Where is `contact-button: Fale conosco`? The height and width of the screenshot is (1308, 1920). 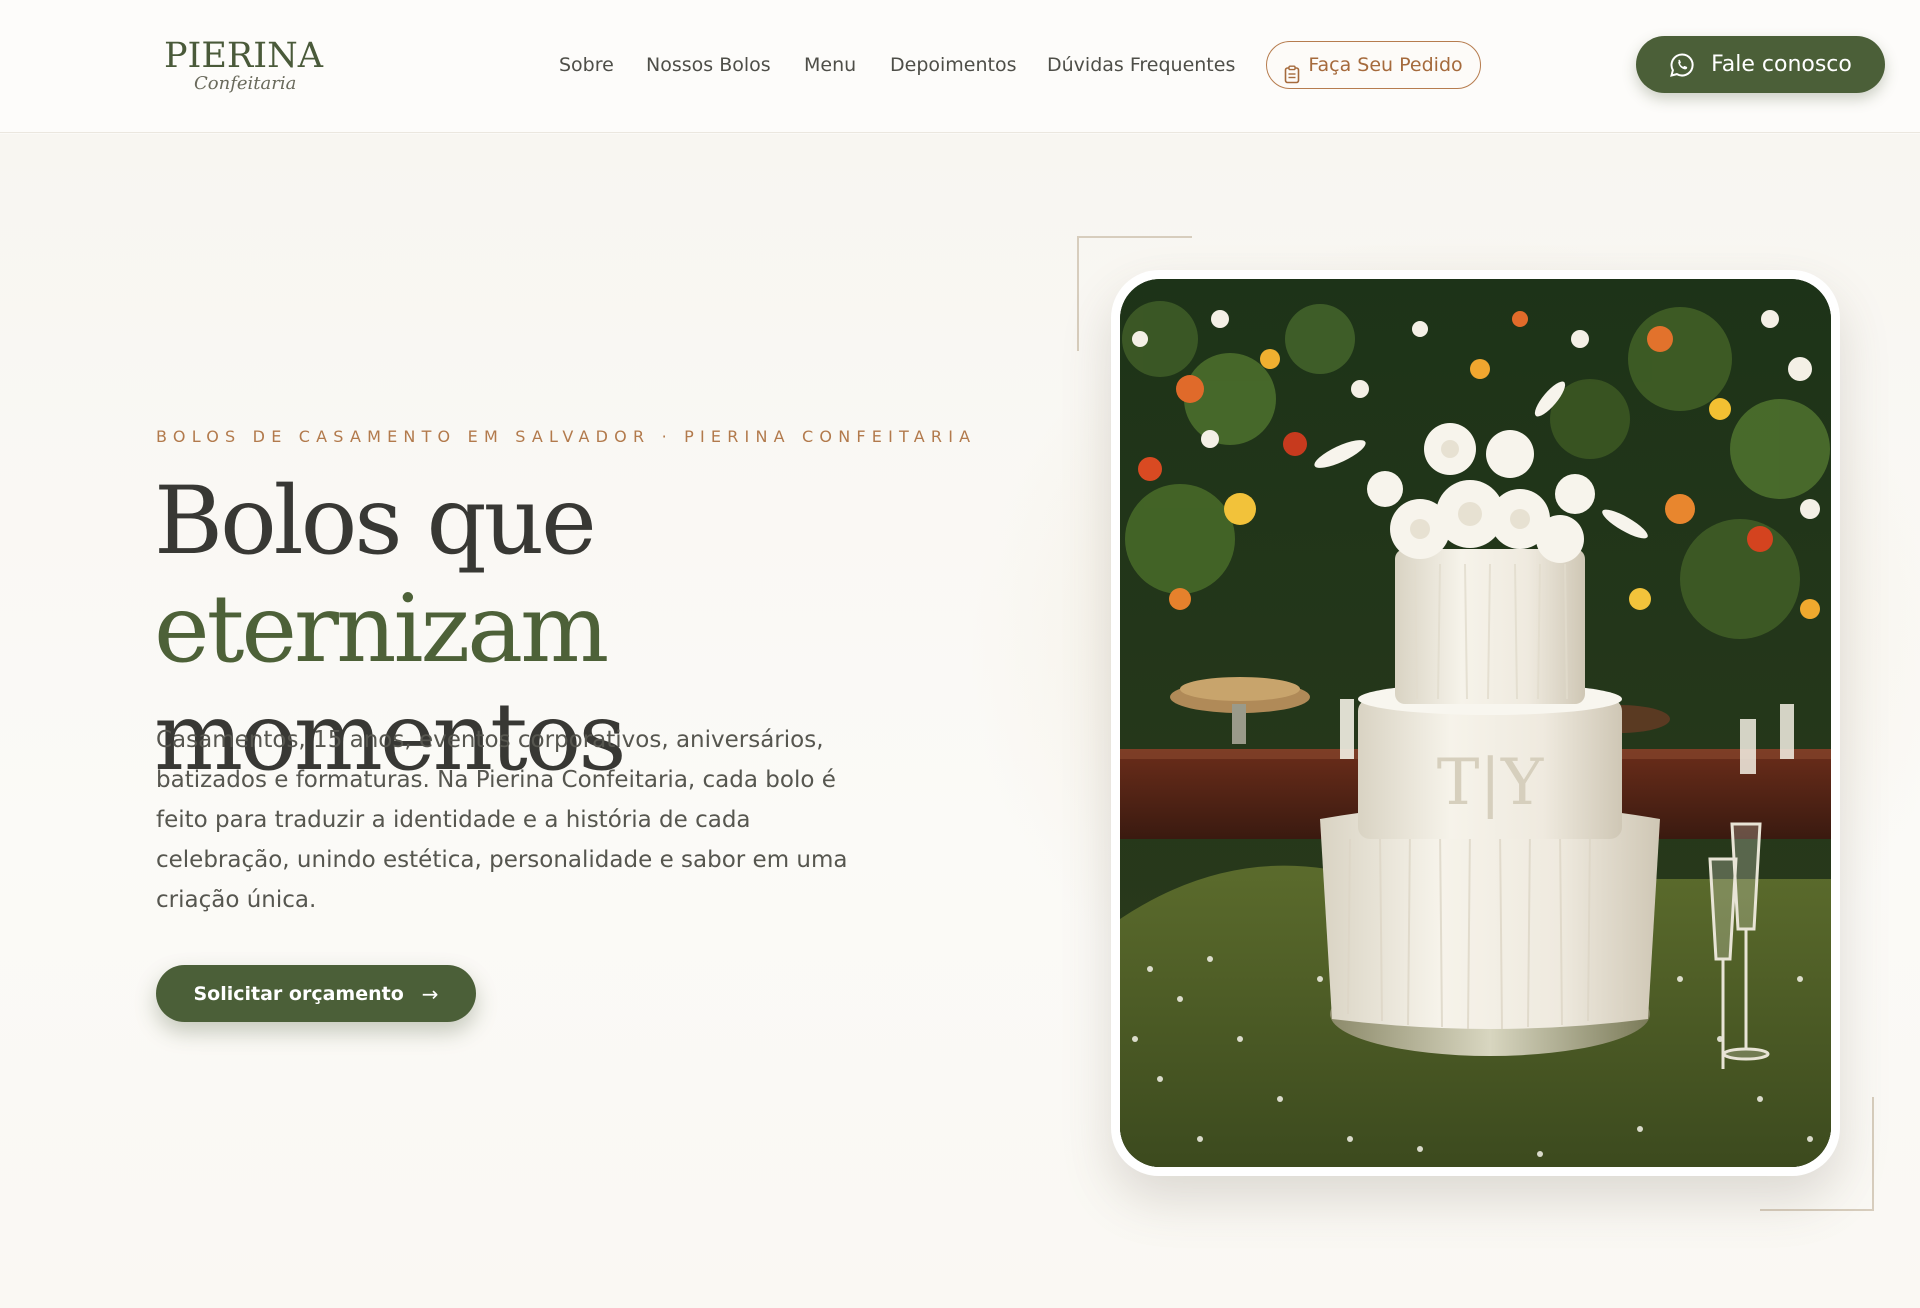 contact-button: Fale conosco is located at coordinates (1760, 64).